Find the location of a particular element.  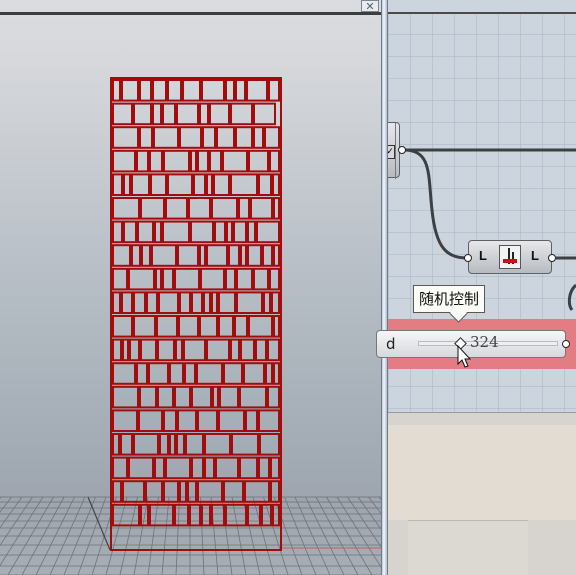

list-item-icon is located at coordinates (510, 257).